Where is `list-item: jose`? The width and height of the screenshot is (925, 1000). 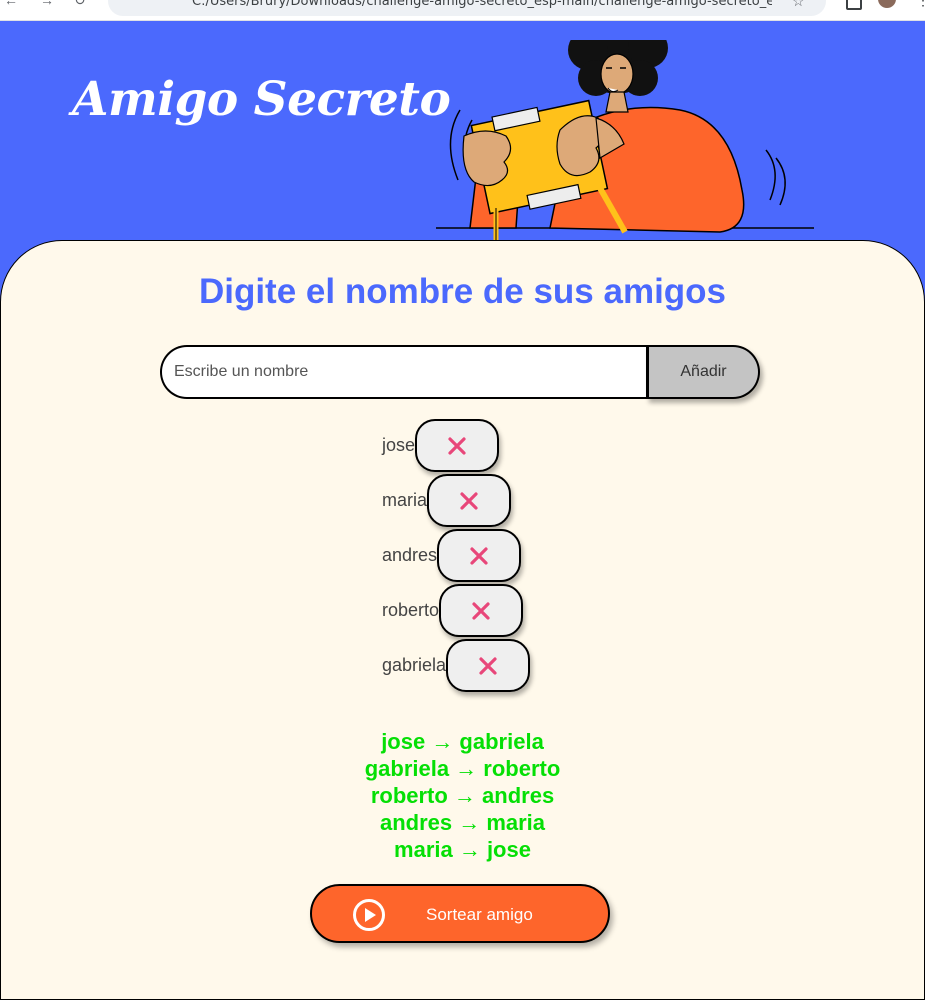 list-item: jose is located at coordinates (482, 445).